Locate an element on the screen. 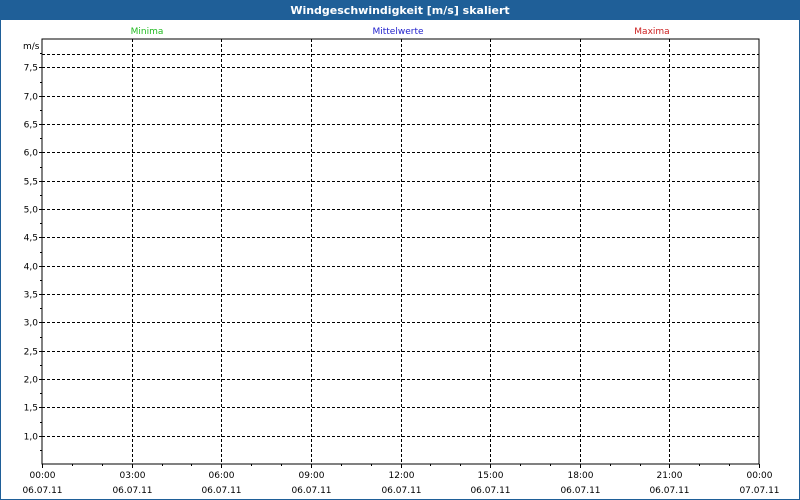 The width and height of the screenshot is (800, 500). y-tick-label: 2,5 is located at coordinates (31, 353).